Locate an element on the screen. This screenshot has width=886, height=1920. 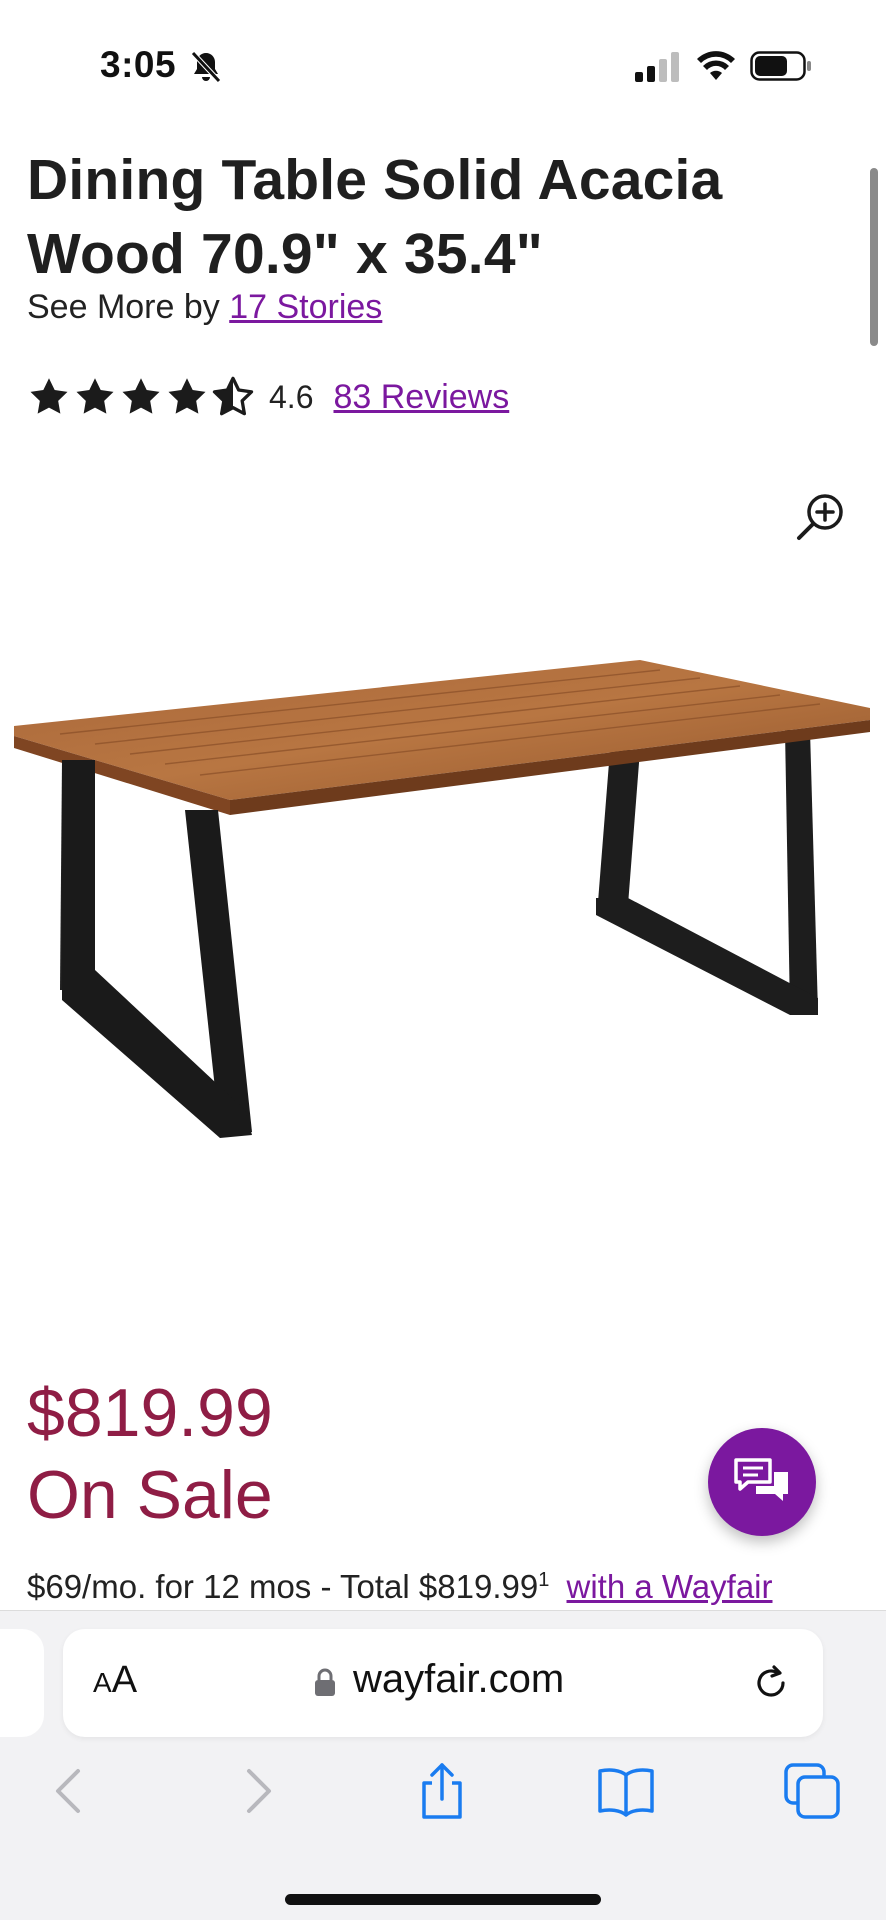
share-icon is located at coordinates (442, 1791).